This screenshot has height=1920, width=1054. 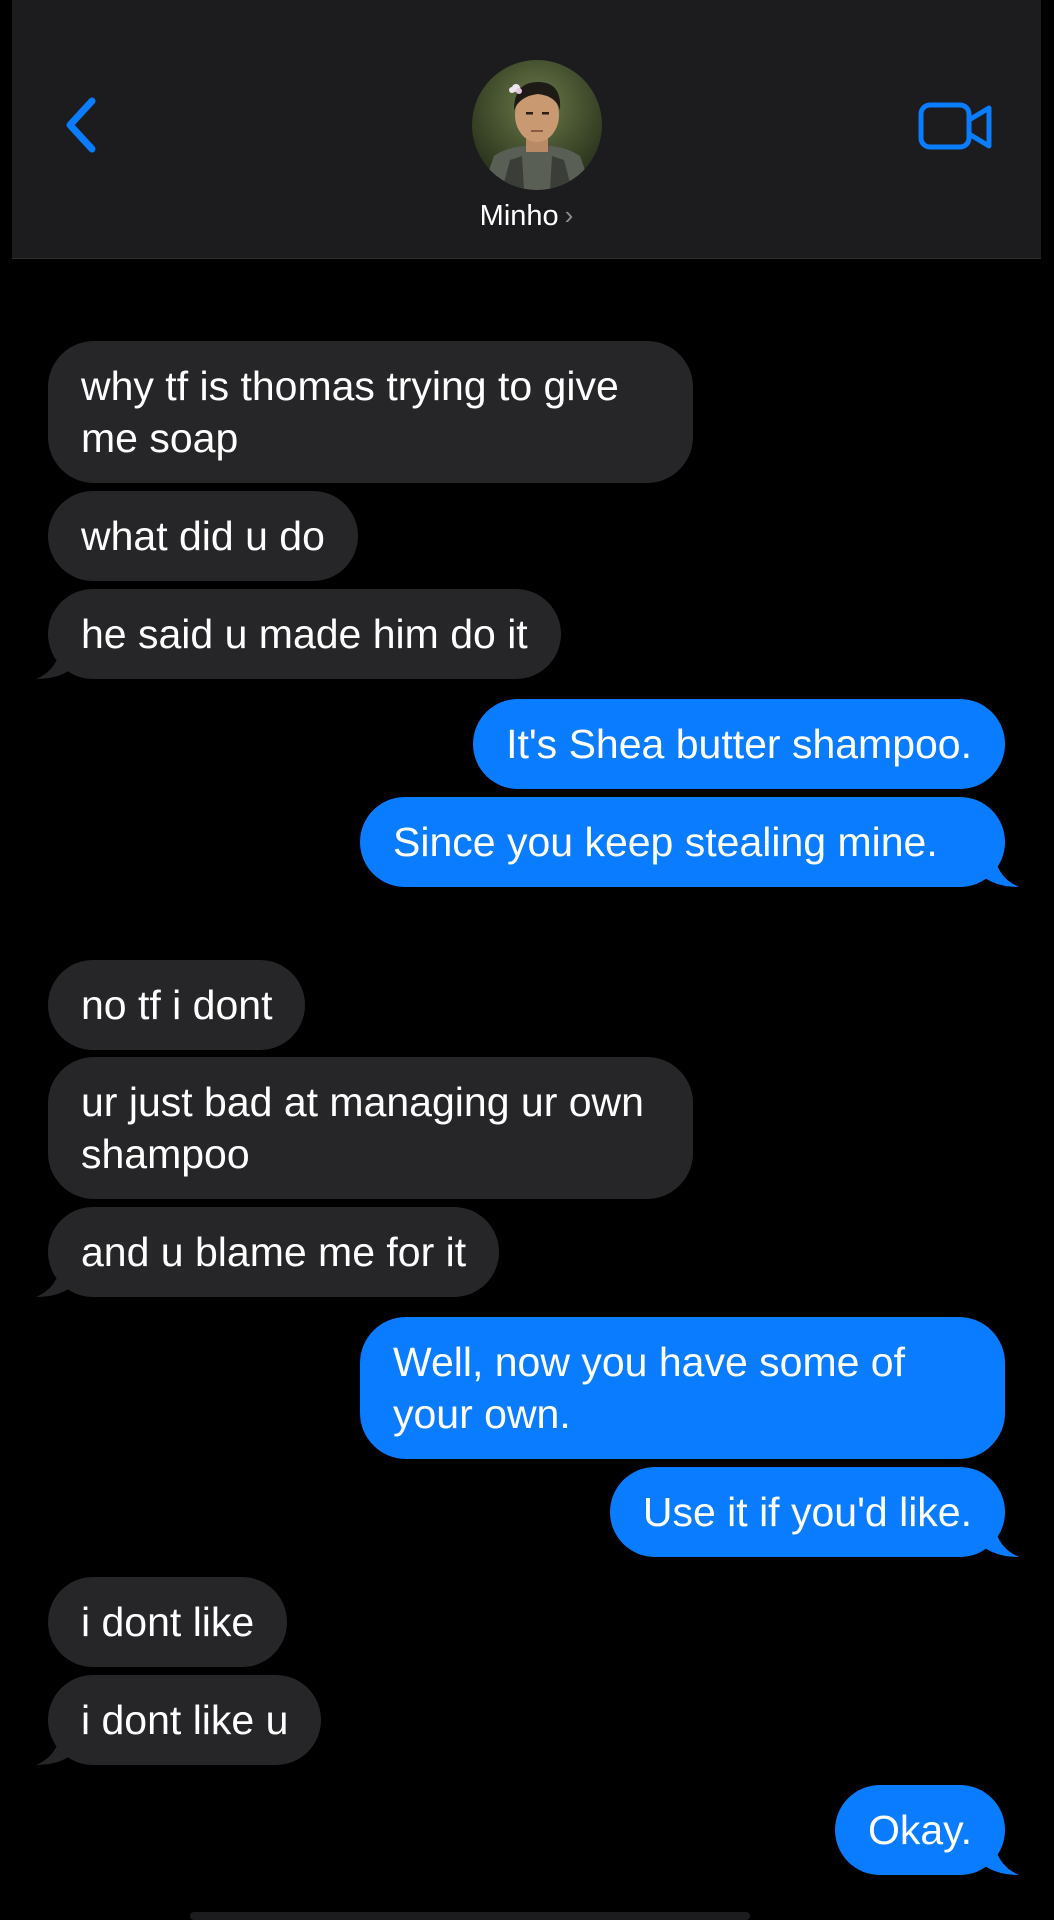 What do you see at coordinates (649, 1388) in the screenshot?
I see `message-text: Well, now you have some of your own.` at bounding box center [649, 1388].